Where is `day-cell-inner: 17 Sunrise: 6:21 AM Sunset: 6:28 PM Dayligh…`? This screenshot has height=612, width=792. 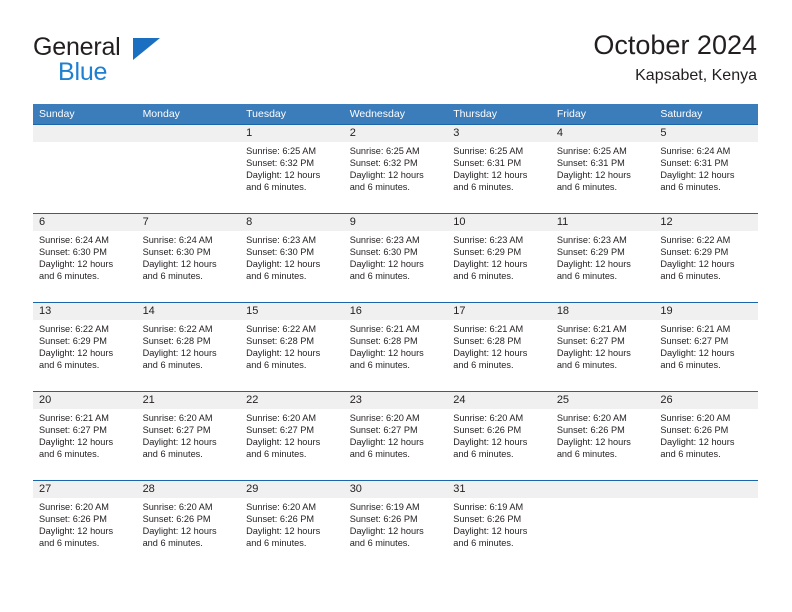 day-cell-inner: 17 Sunrise: 6:21 AM Sunset: 6:28 PM Dayligh… is located at coordinates (499, 347).